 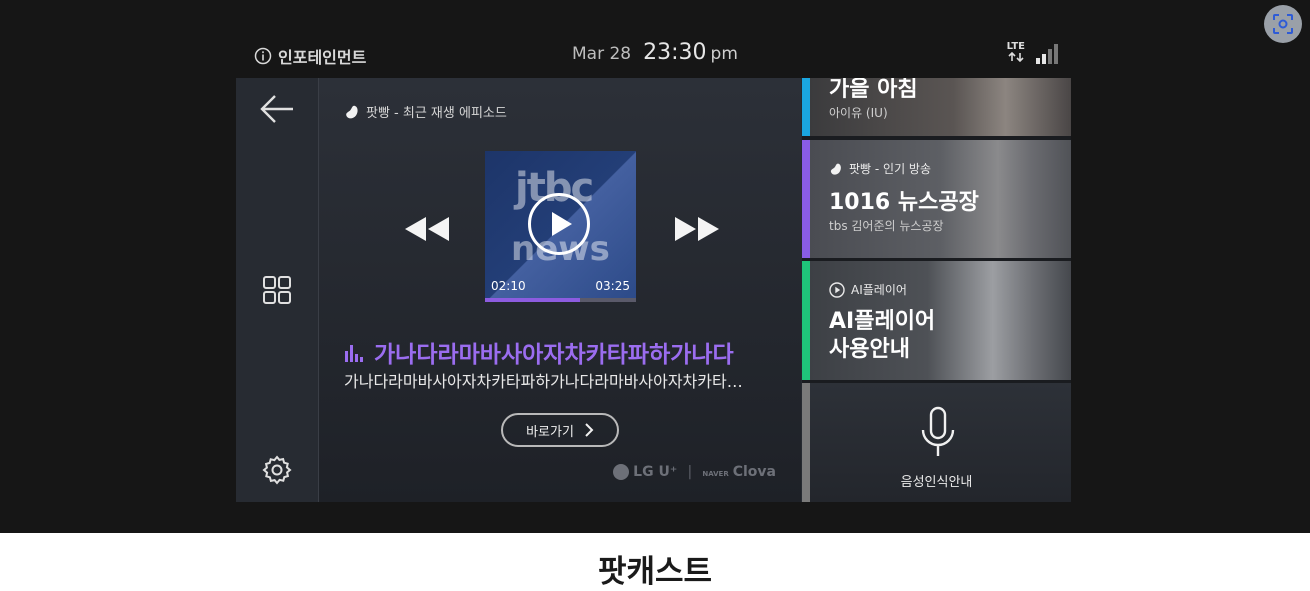 I want to click on ampm-text: pm, so click(x=724, y=54).